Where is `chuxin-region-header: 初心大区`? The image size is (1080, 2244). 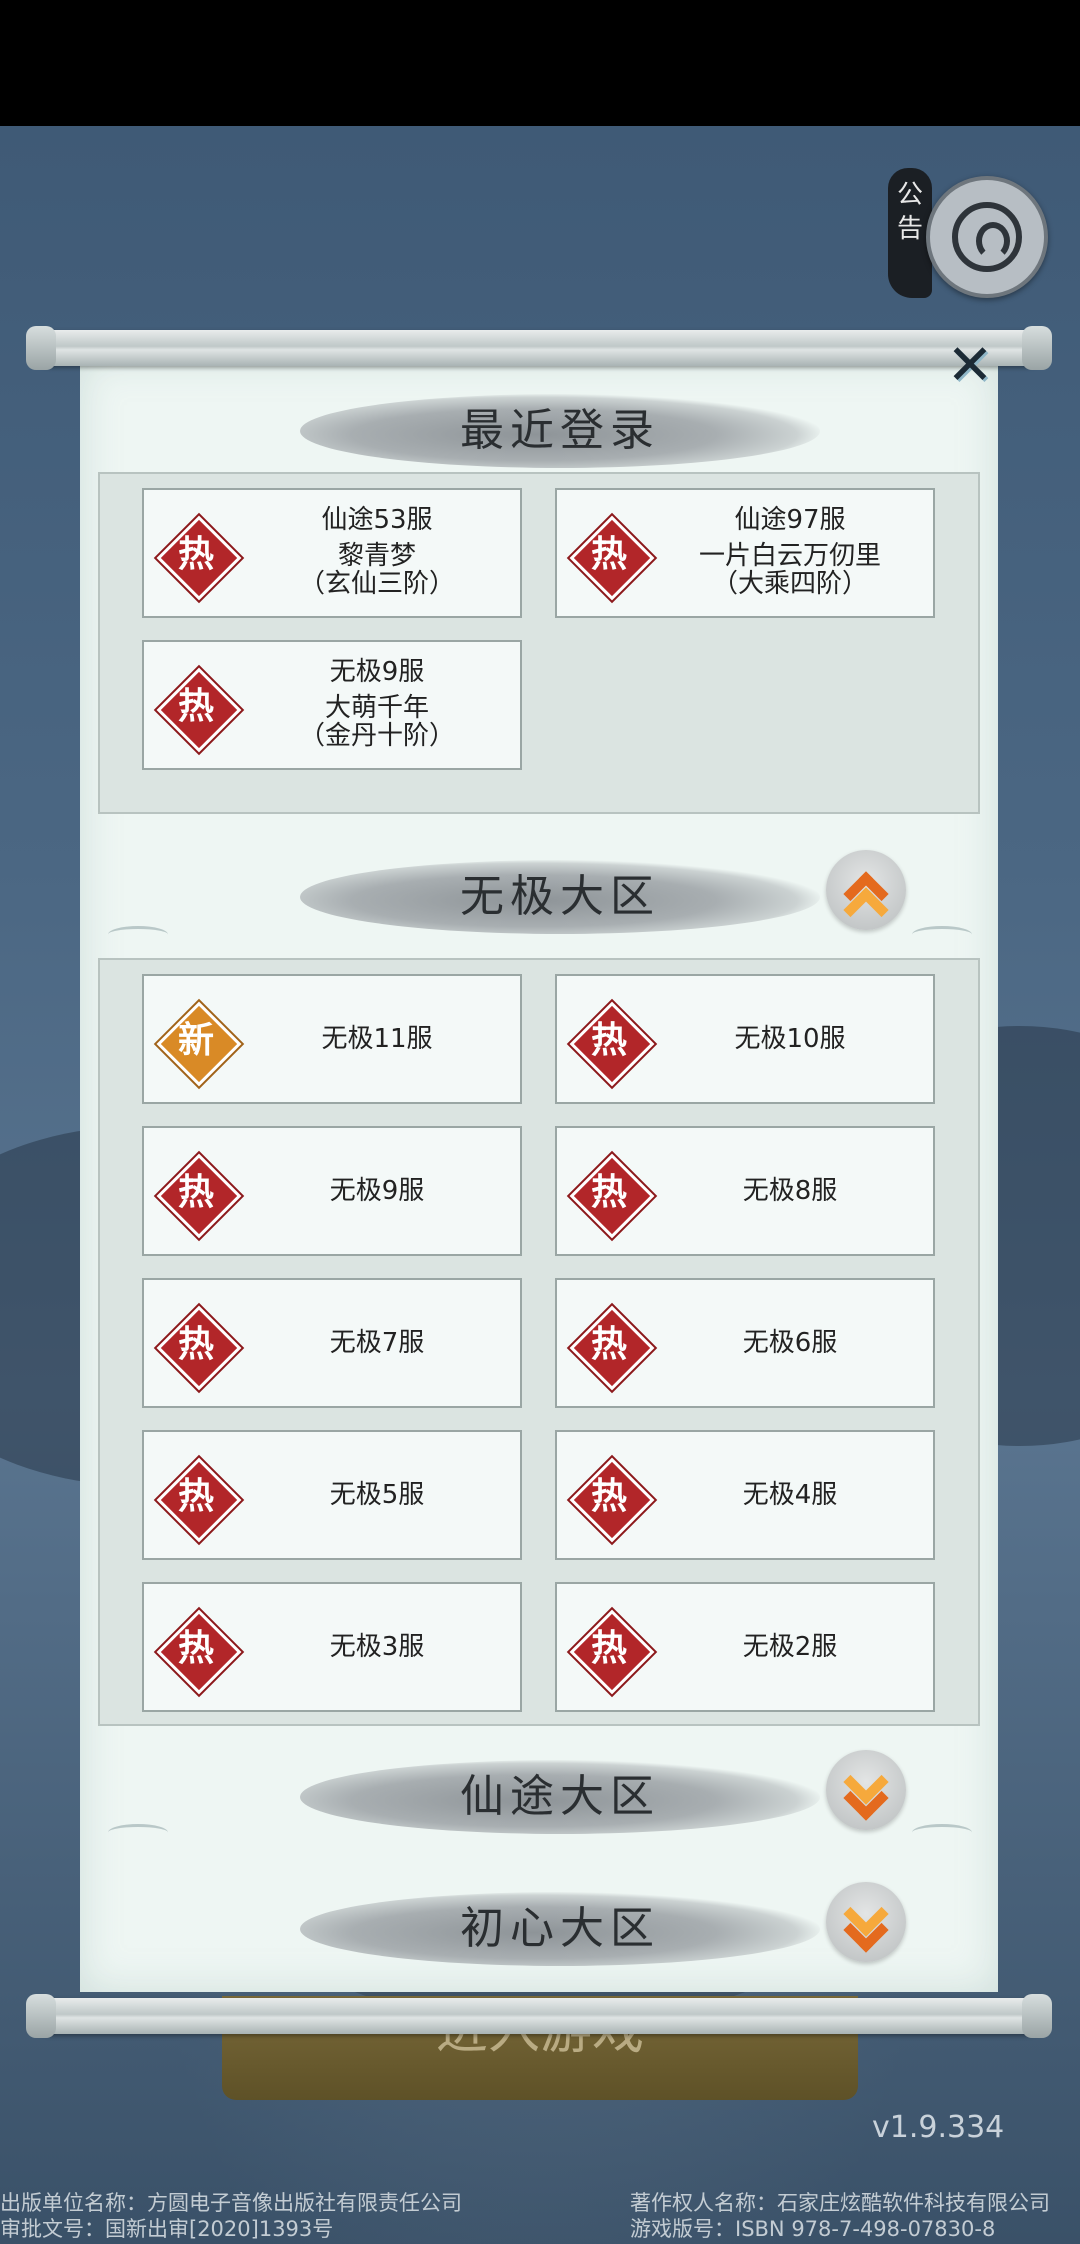
chuxin-region-header: 初心大区 is located at coordinates (560, 1929).